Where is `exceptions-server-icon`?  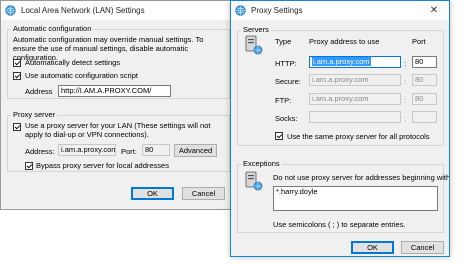 exceptions-server-icon is located at coordinates (254, 181).